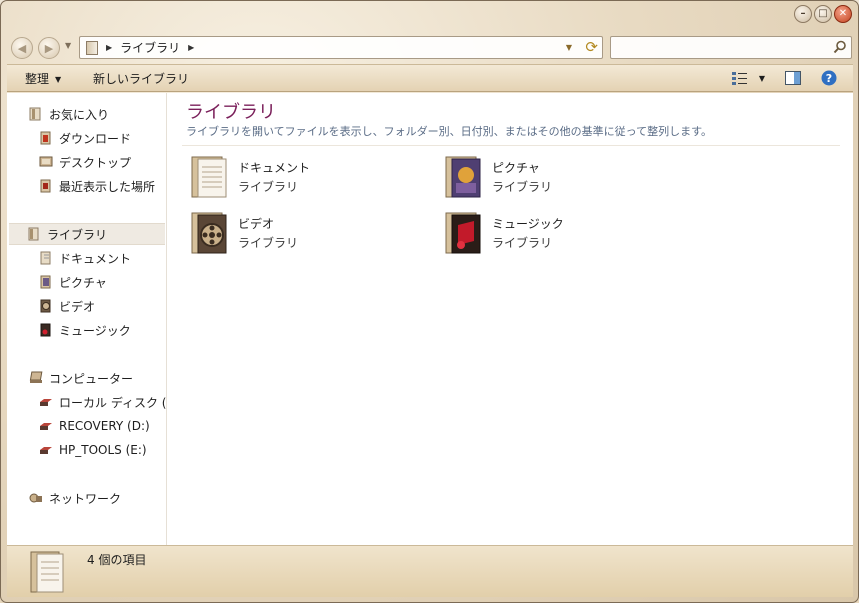  What do you see at coordinates (45, 258) in the screenshot?
I see `documents-icon` at bounding box center [45, 258].